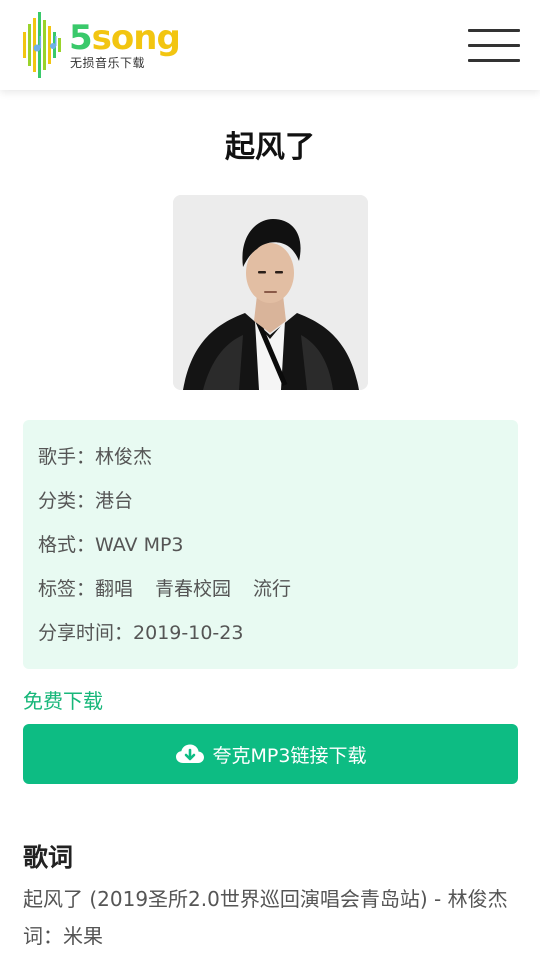 The width and height of the screenshot is (540, 960). What do you see at coordinates (67, 545) in the screenshot?
I see `format-label: 格式：` at bounding box center [67, 545].